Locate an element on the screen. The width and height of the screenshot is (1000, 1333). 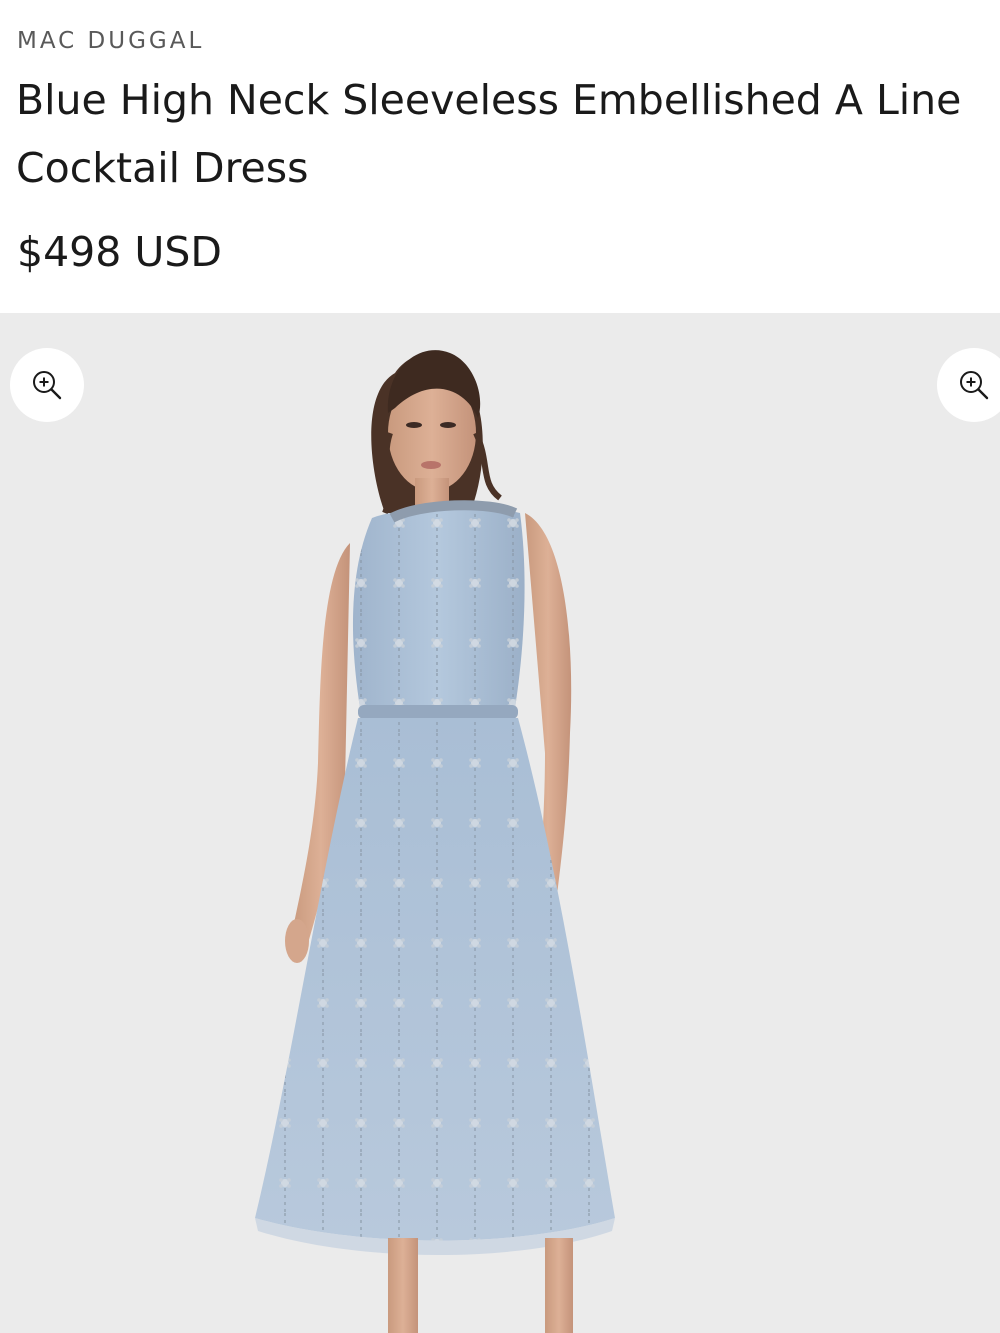
zoom-button-left is located at coordinates (47, 385).